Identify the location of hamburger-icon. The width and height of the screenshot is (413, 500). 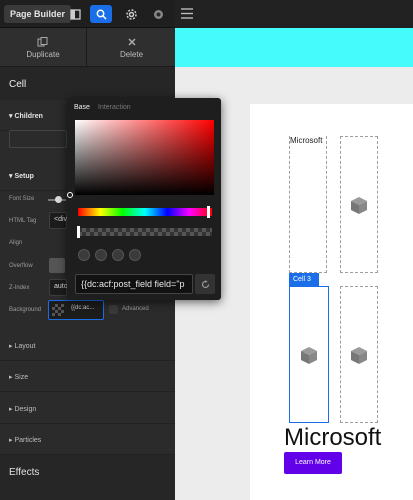
(187, 13).